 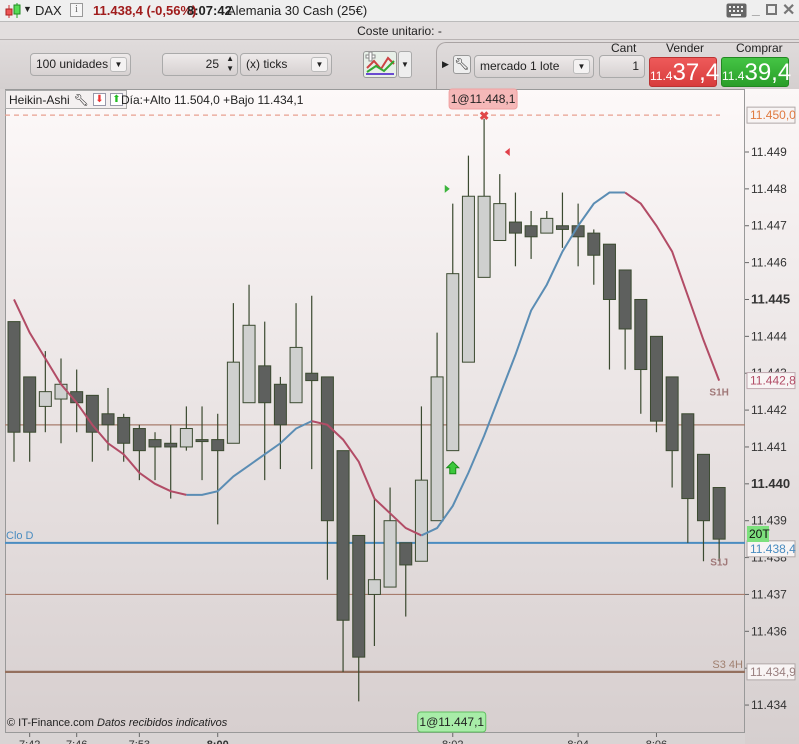 What do you see at coordinates (719, 562) in the screenshot?
I see `pivot-label: S1J` at bounding box center [719, 562].